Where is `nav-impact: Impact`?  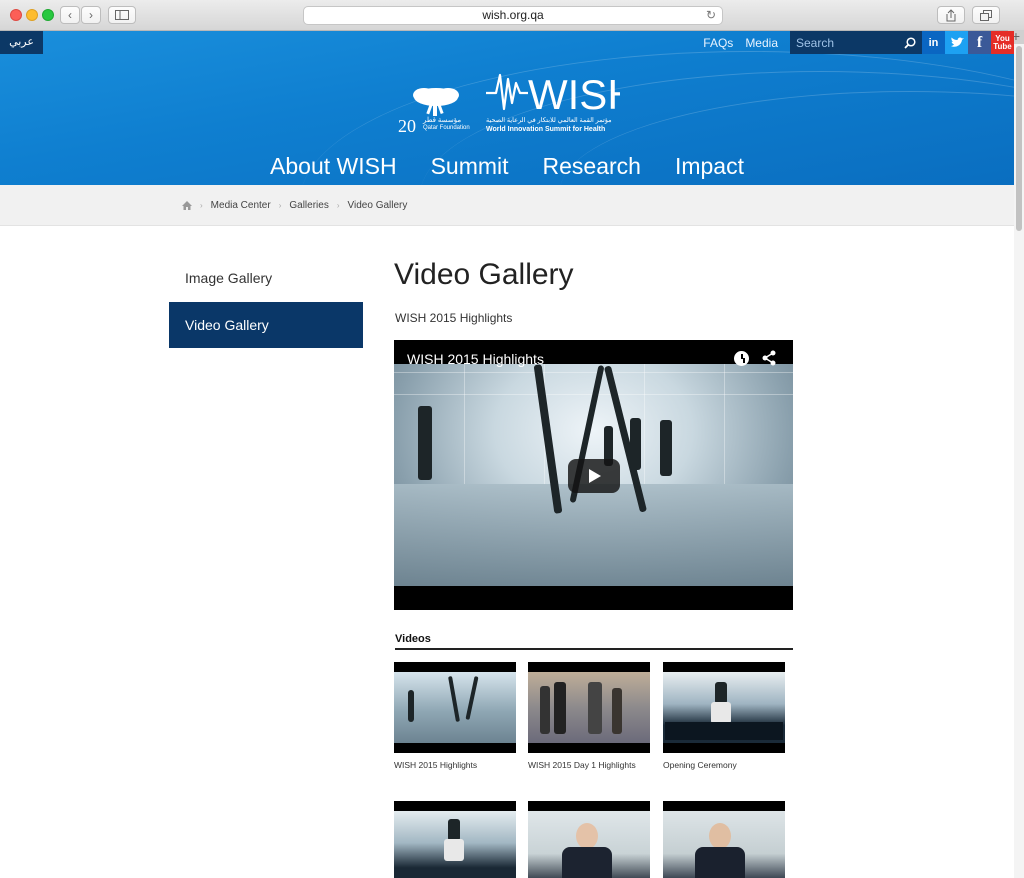 nav-impact: Impact is located at coordinates (709, 166).